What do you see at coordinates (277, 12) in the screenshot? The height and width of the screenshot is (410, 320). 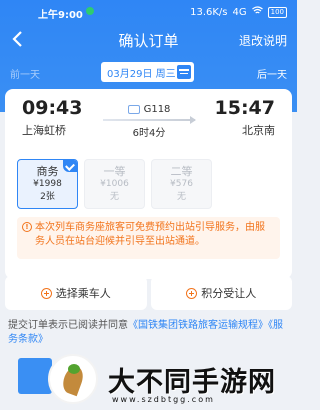 I see `battery-icon: 100` at bounding box center [277, 12].